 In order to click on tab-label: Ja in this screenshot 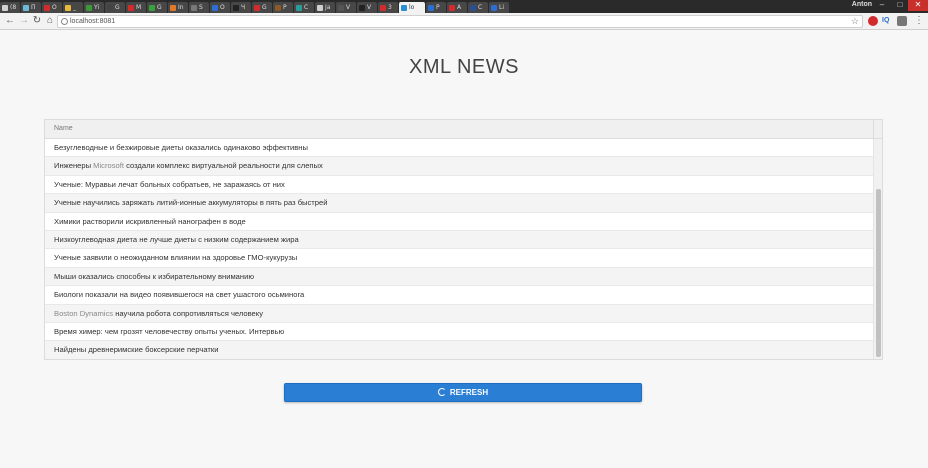, I will do `click(328, 7)`.